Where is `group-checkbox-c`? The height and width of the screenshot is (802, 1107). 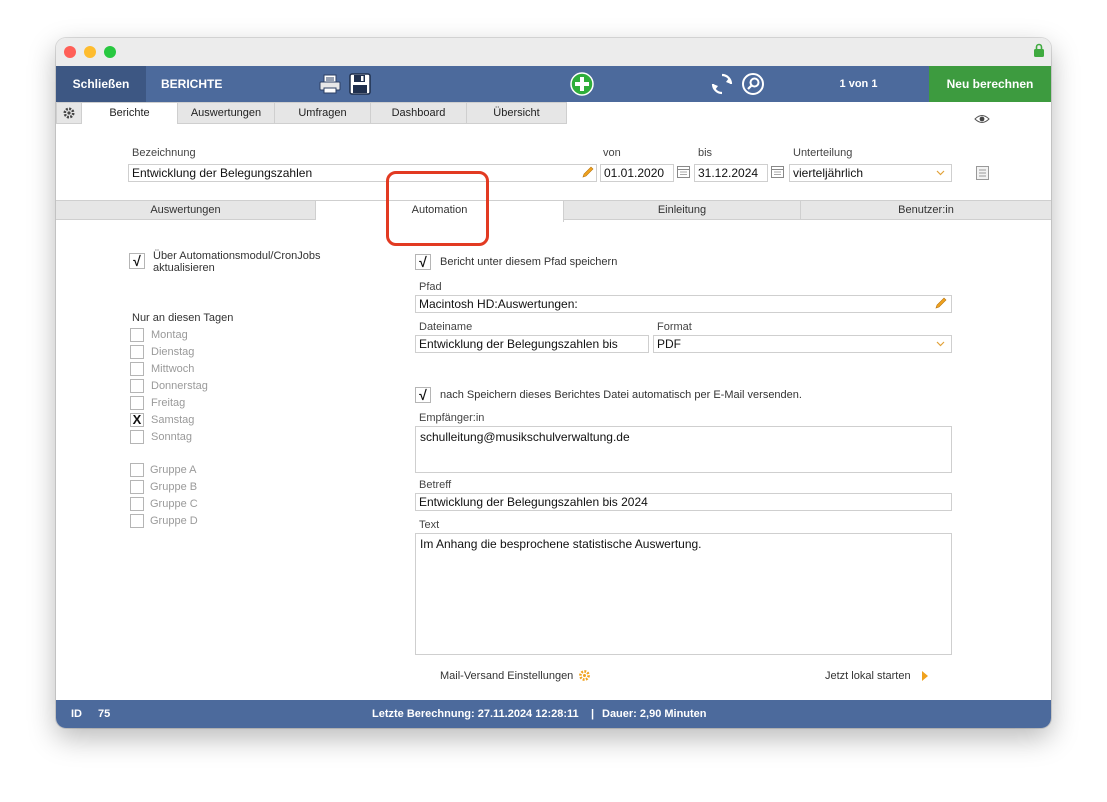
group-checkbox-c is located at coordinates (137, 504).